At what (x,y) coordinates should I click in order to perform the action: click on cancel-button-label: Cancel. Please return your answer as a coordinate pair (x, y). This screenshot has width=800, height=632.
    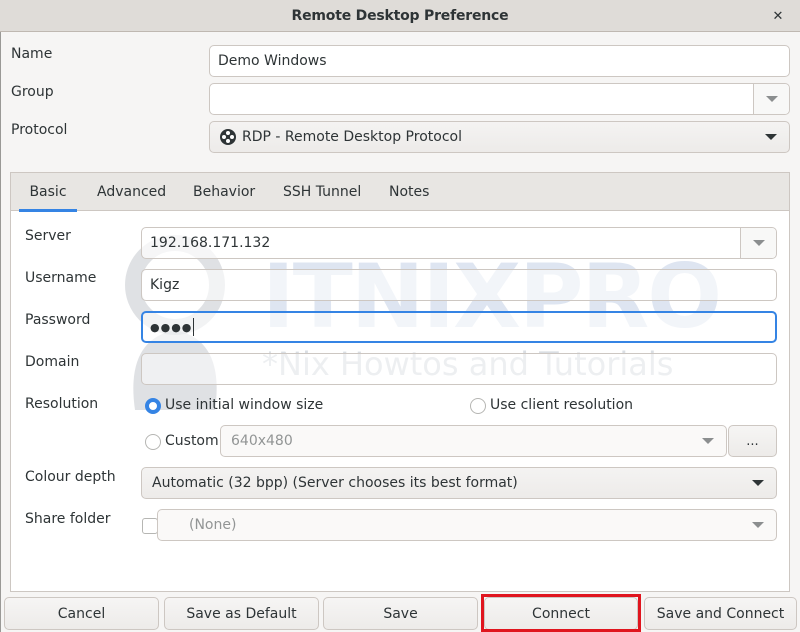
    Looking at the image, I should click on (81, 613).